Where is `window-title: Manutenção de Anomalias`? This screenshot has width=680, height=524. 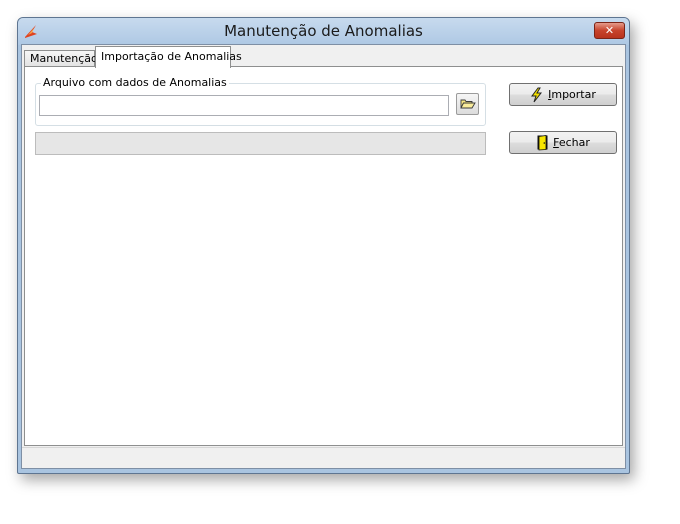
window-title: Manutenção de Anomalias is located at coordinates (323, 31).